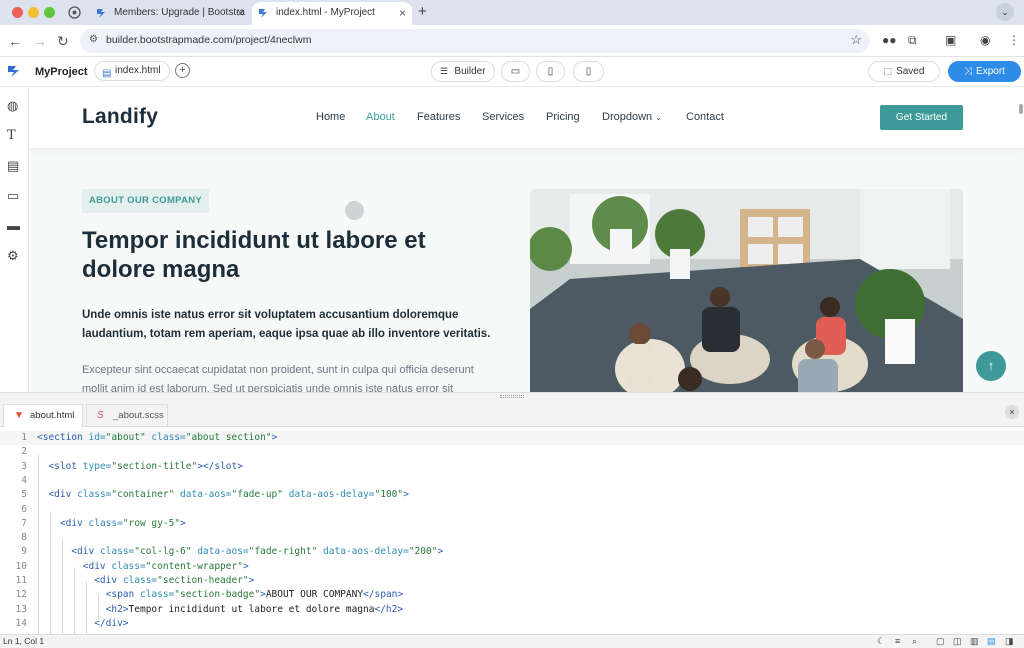  I want to click on splitter-grip-icon, so click(512, 396).